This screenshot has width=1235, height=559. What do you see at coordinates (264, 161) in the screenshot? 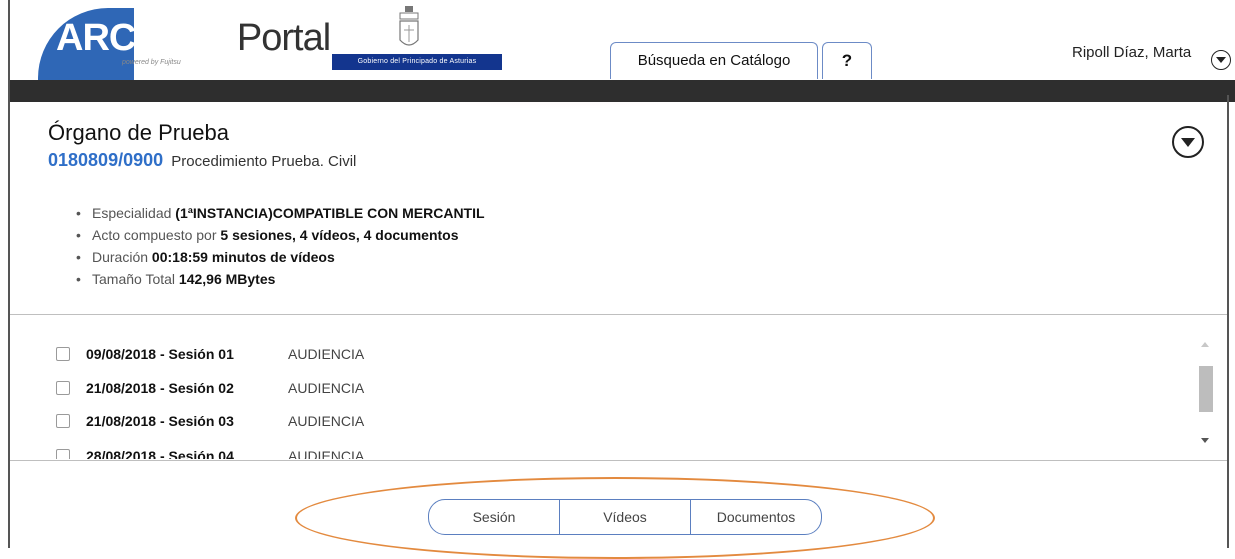
I see `procedure-name: Procedimiento Prueba. Civil` at bounding box center [264, 161].